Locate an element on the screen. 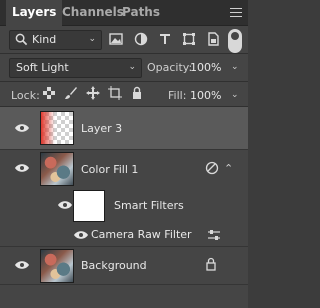  opacity-label: Opacity: is located at coordinates (170, 67).